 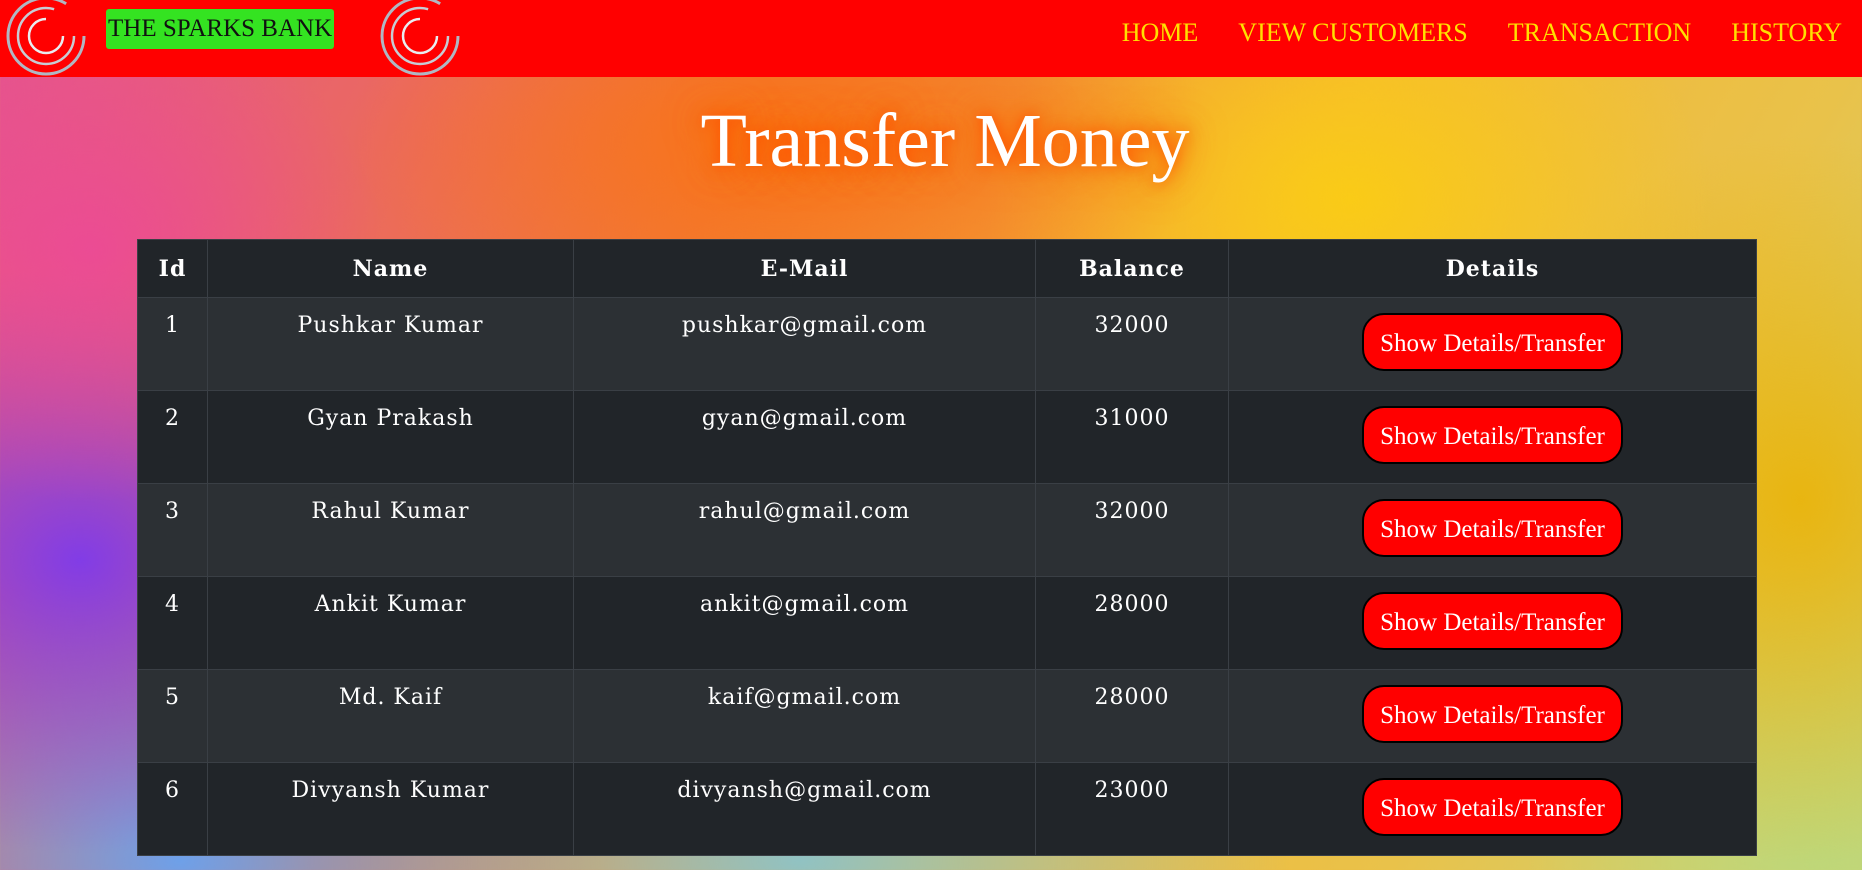 I want to click on cell-email: rahul@gmail.com, so click(x=804, y=530).